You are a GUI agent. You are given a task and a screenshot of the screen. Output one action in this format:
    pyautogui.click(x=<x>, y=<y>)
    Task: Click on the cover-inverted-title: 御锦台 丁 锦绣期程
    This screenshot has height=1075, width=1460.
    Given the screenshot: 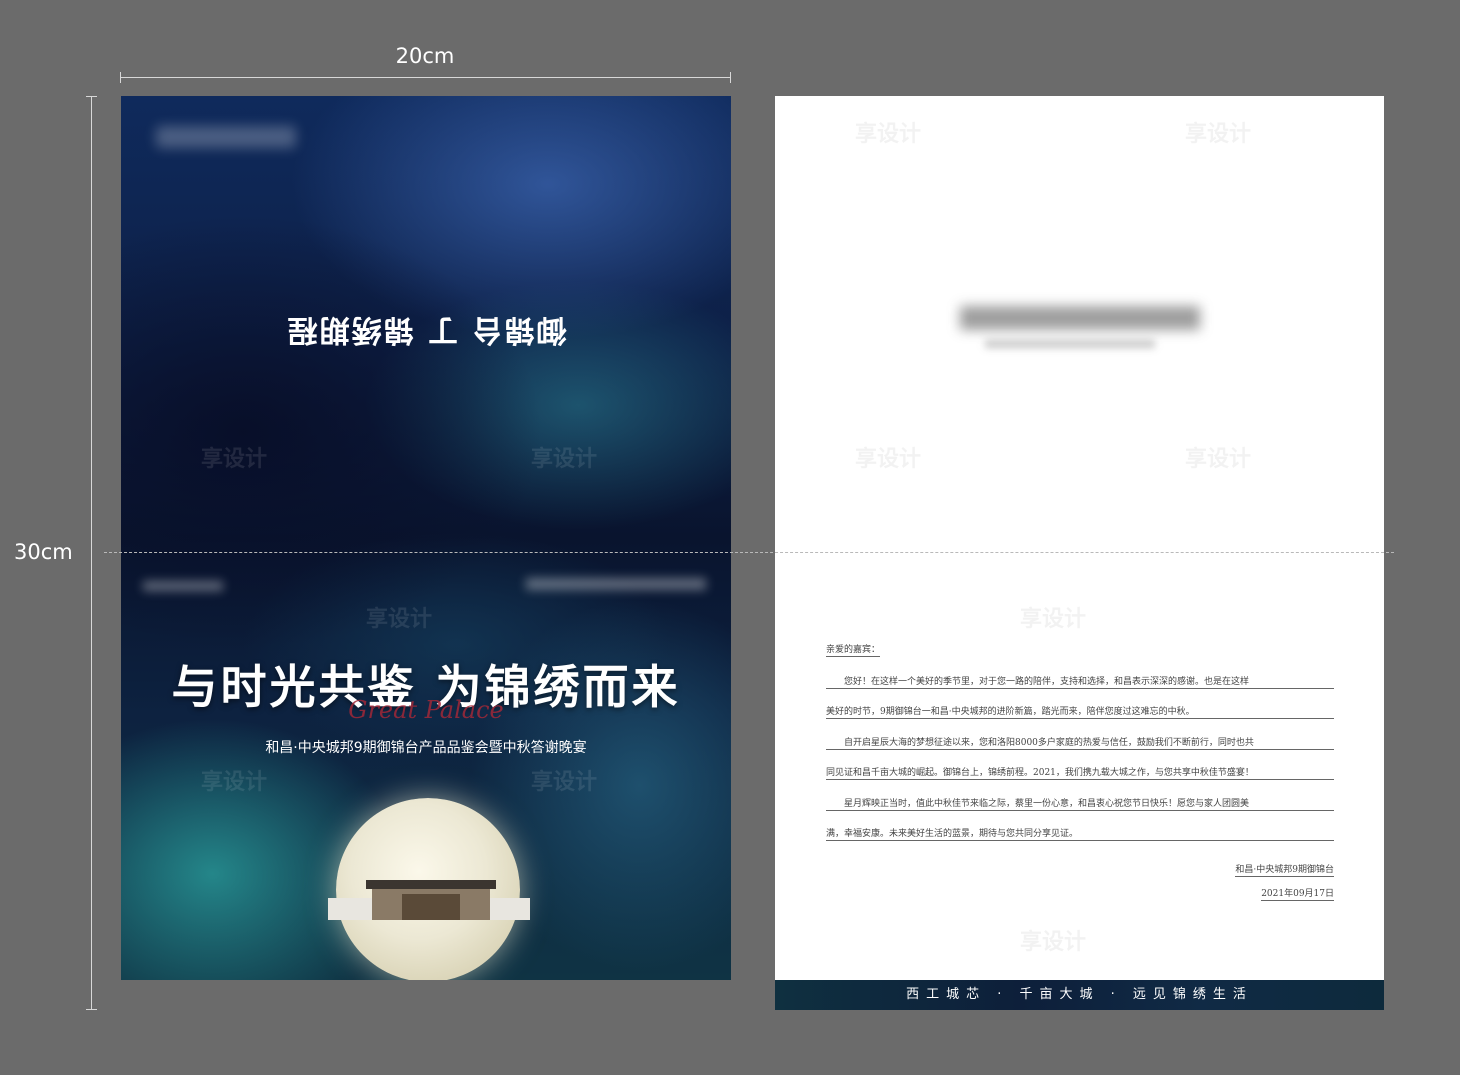 What is the action you would take?
    pyautogui.click(x=426, y=329)
    